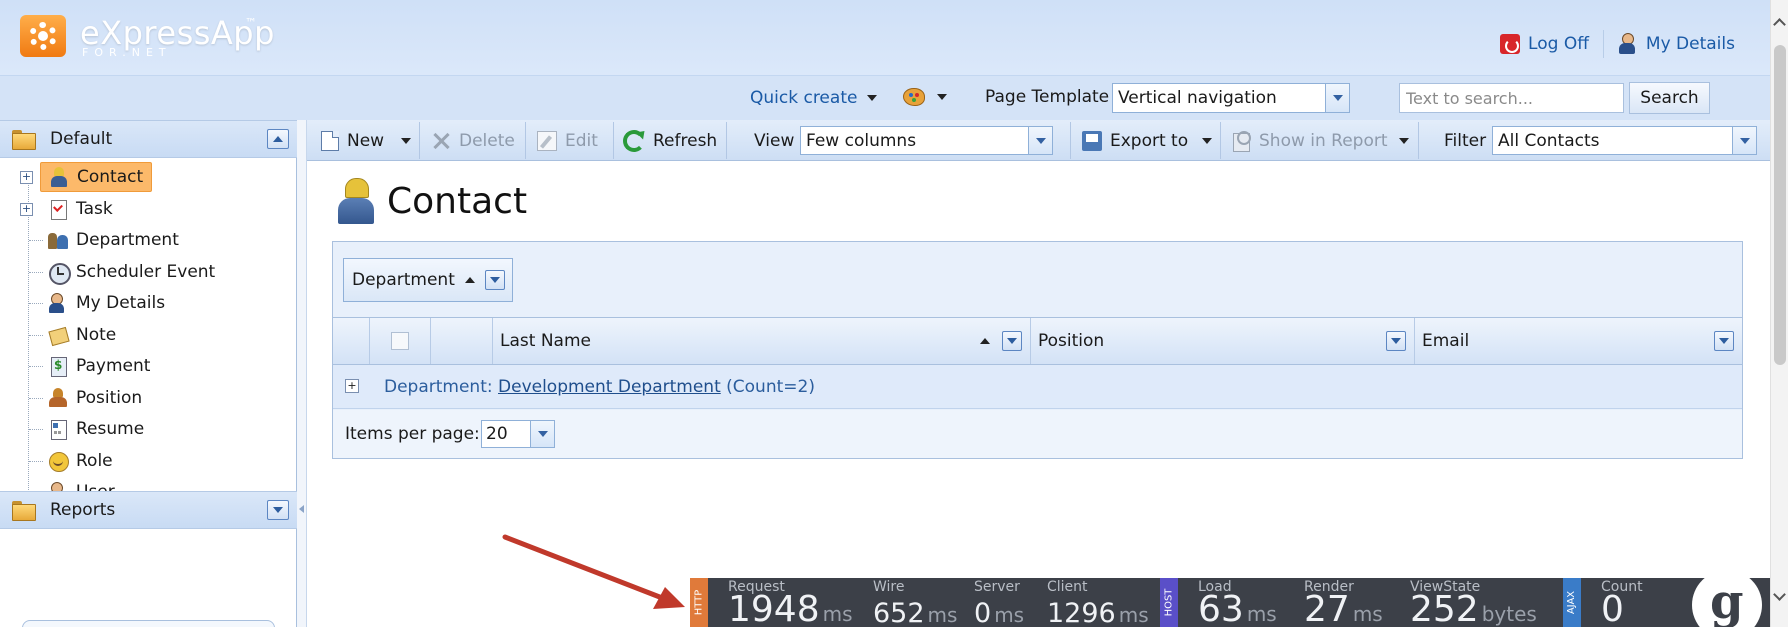  I want to click on nav-node: Scheduler Event, so click(131, 272).